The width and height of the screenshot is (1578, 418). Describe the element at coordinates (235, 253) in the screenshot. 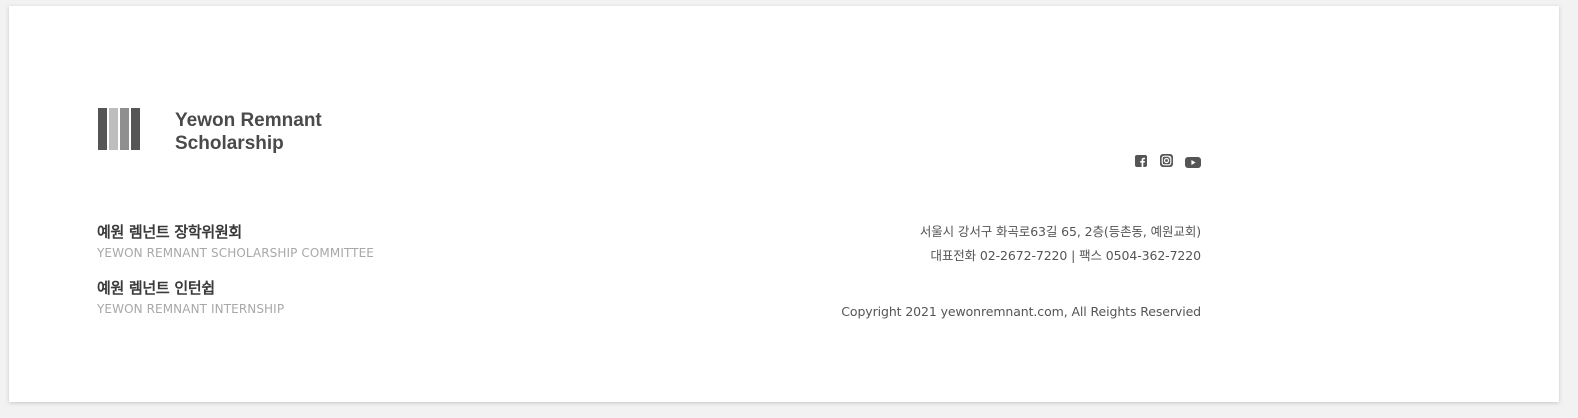

I see `org-name-en: YEWON REMNANT SCHOLARSHIP COMMITTEE` at that location.